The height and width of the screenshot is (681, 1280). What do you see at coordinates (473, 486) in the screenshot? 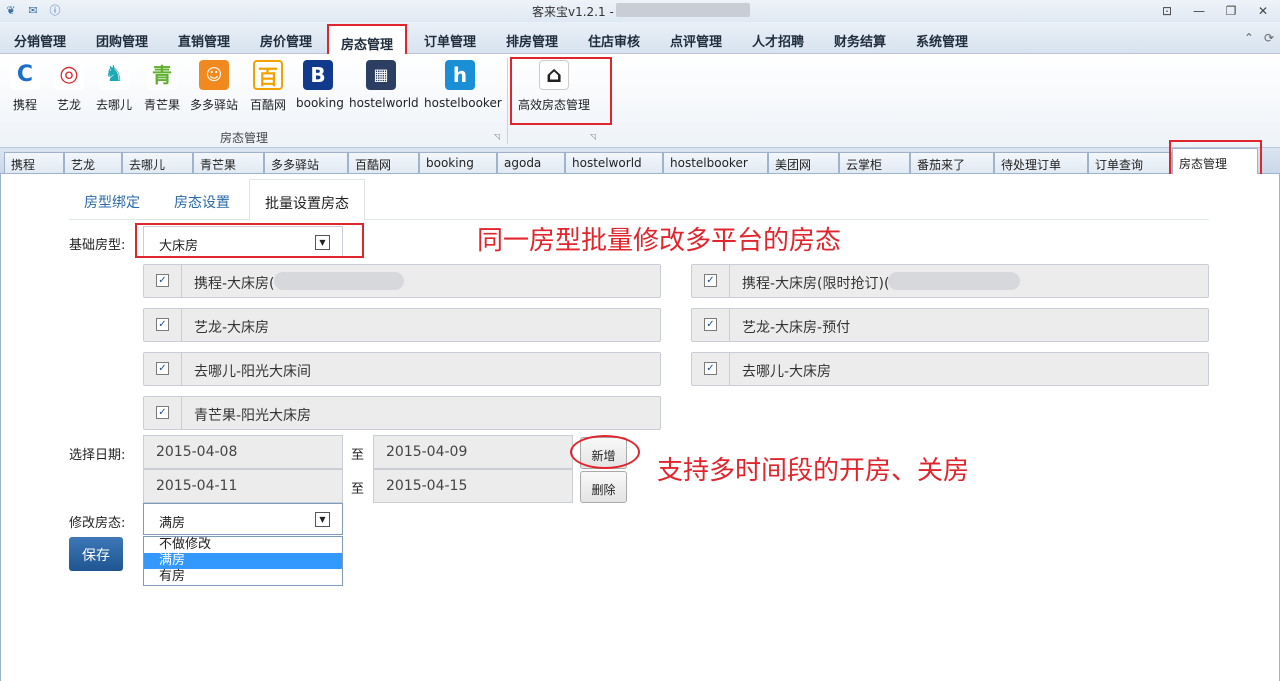
I see `date-to-input: 2015-04-15` at bounding box center [473, 486].